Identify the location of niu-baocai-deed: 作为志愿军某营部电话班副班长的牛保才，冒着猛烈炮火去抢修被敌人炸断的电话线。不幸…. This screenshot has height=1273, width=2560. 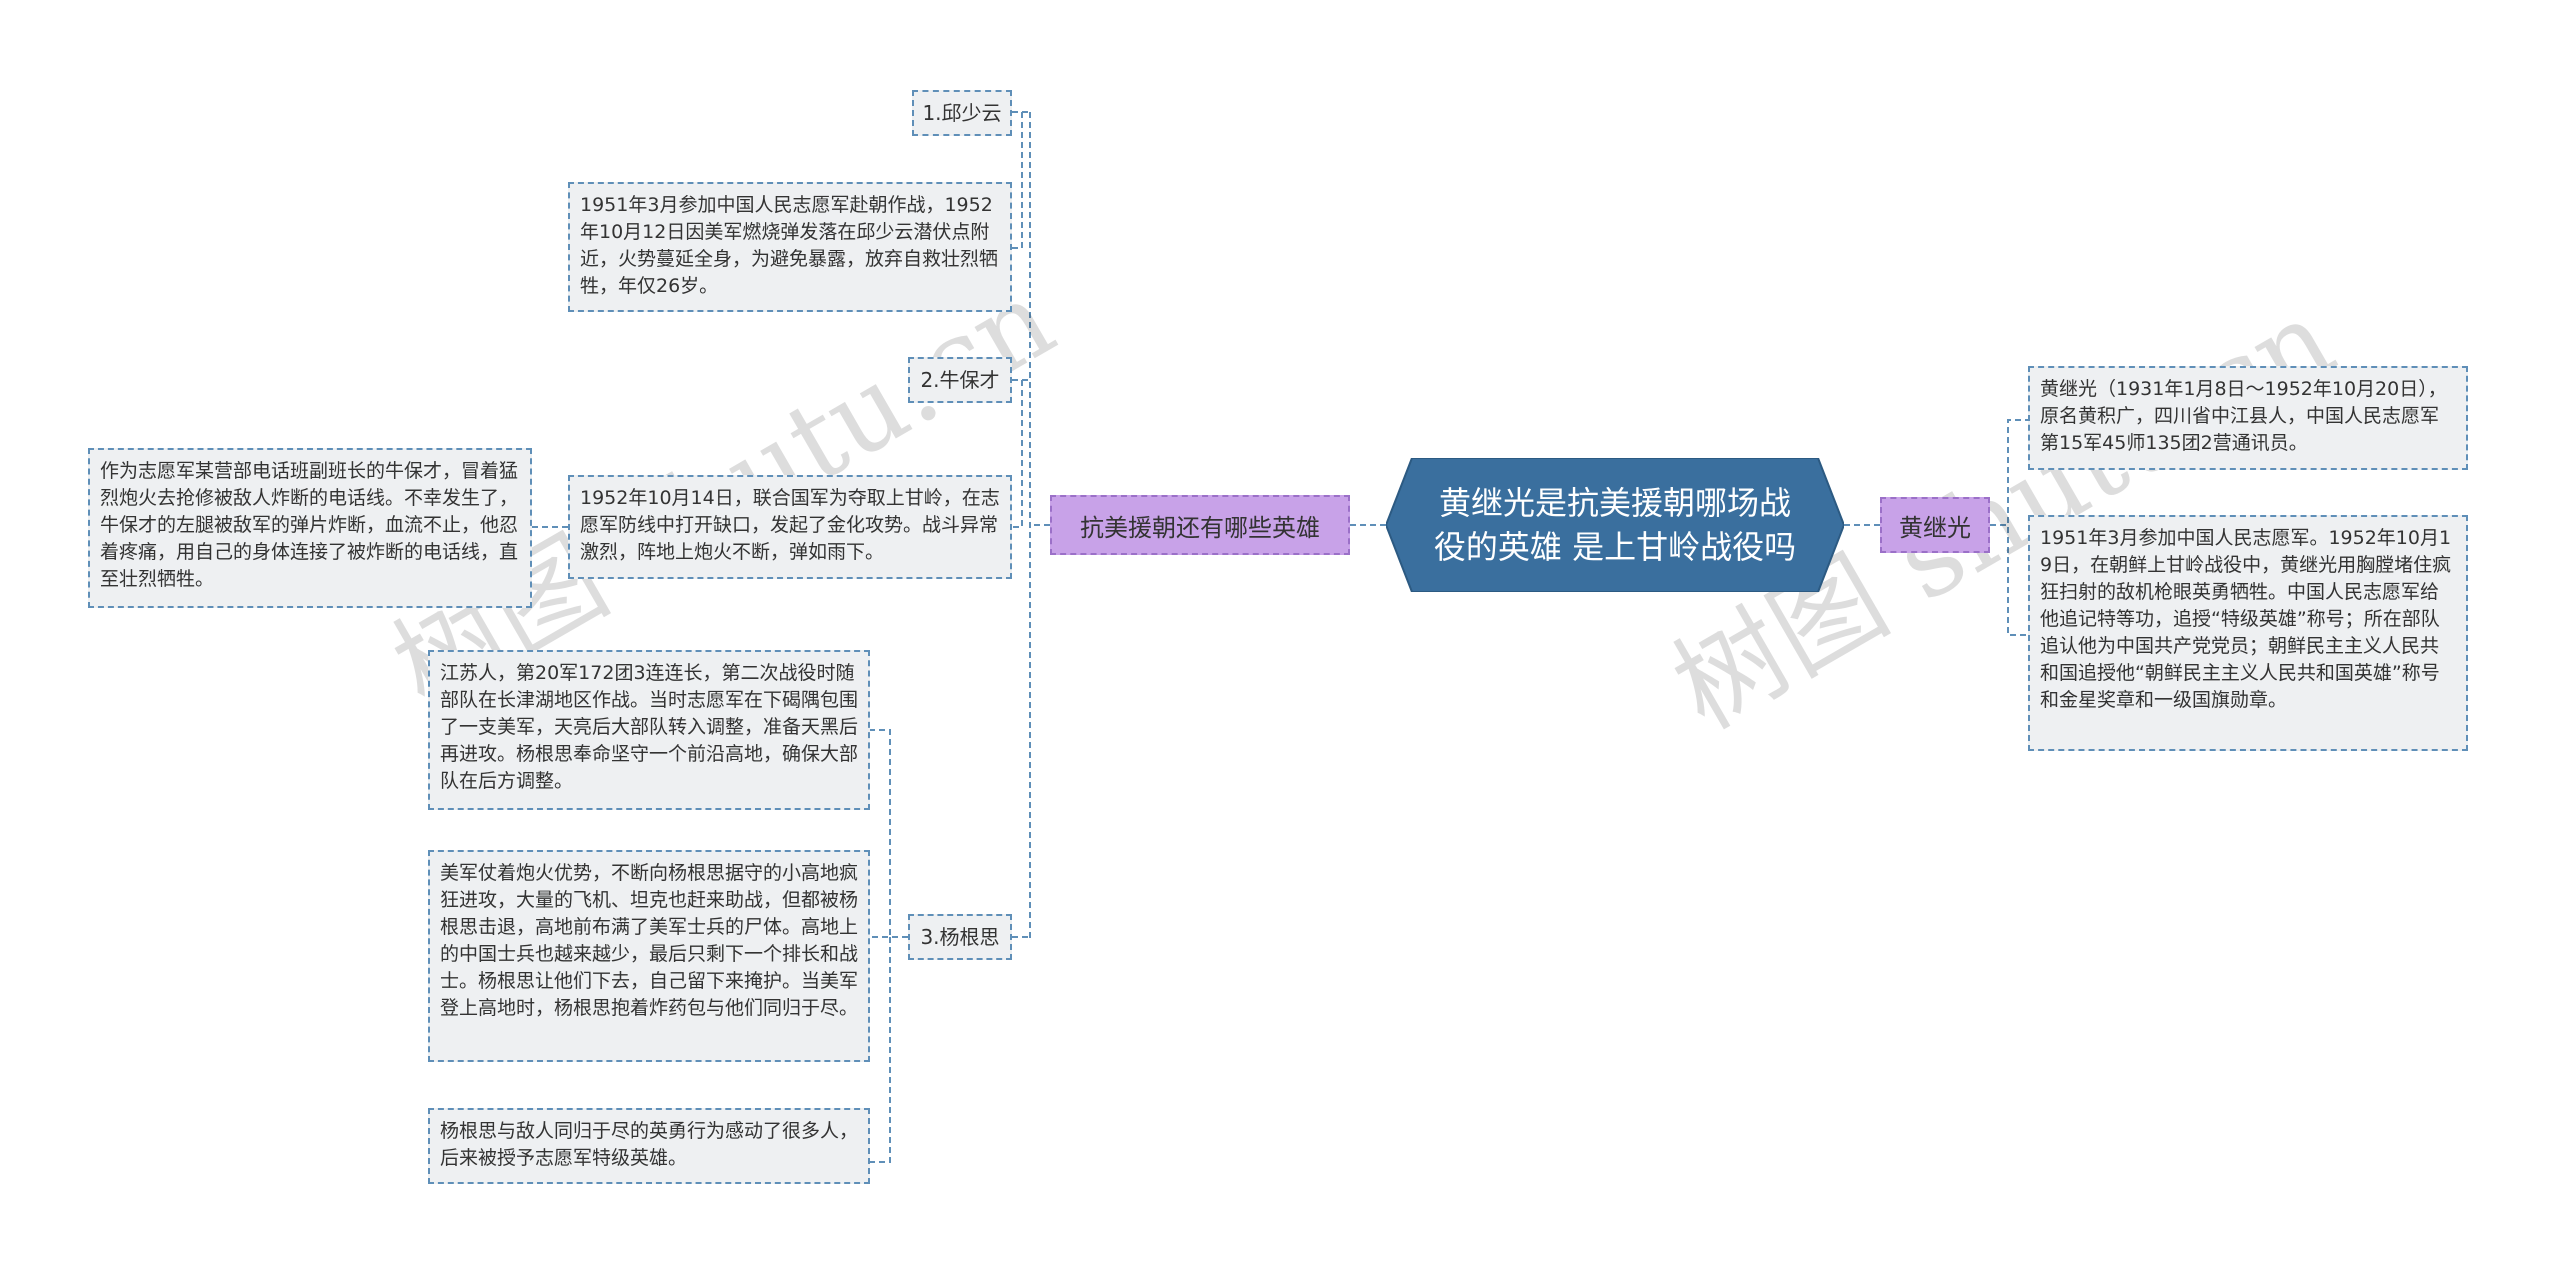
(310, 528).